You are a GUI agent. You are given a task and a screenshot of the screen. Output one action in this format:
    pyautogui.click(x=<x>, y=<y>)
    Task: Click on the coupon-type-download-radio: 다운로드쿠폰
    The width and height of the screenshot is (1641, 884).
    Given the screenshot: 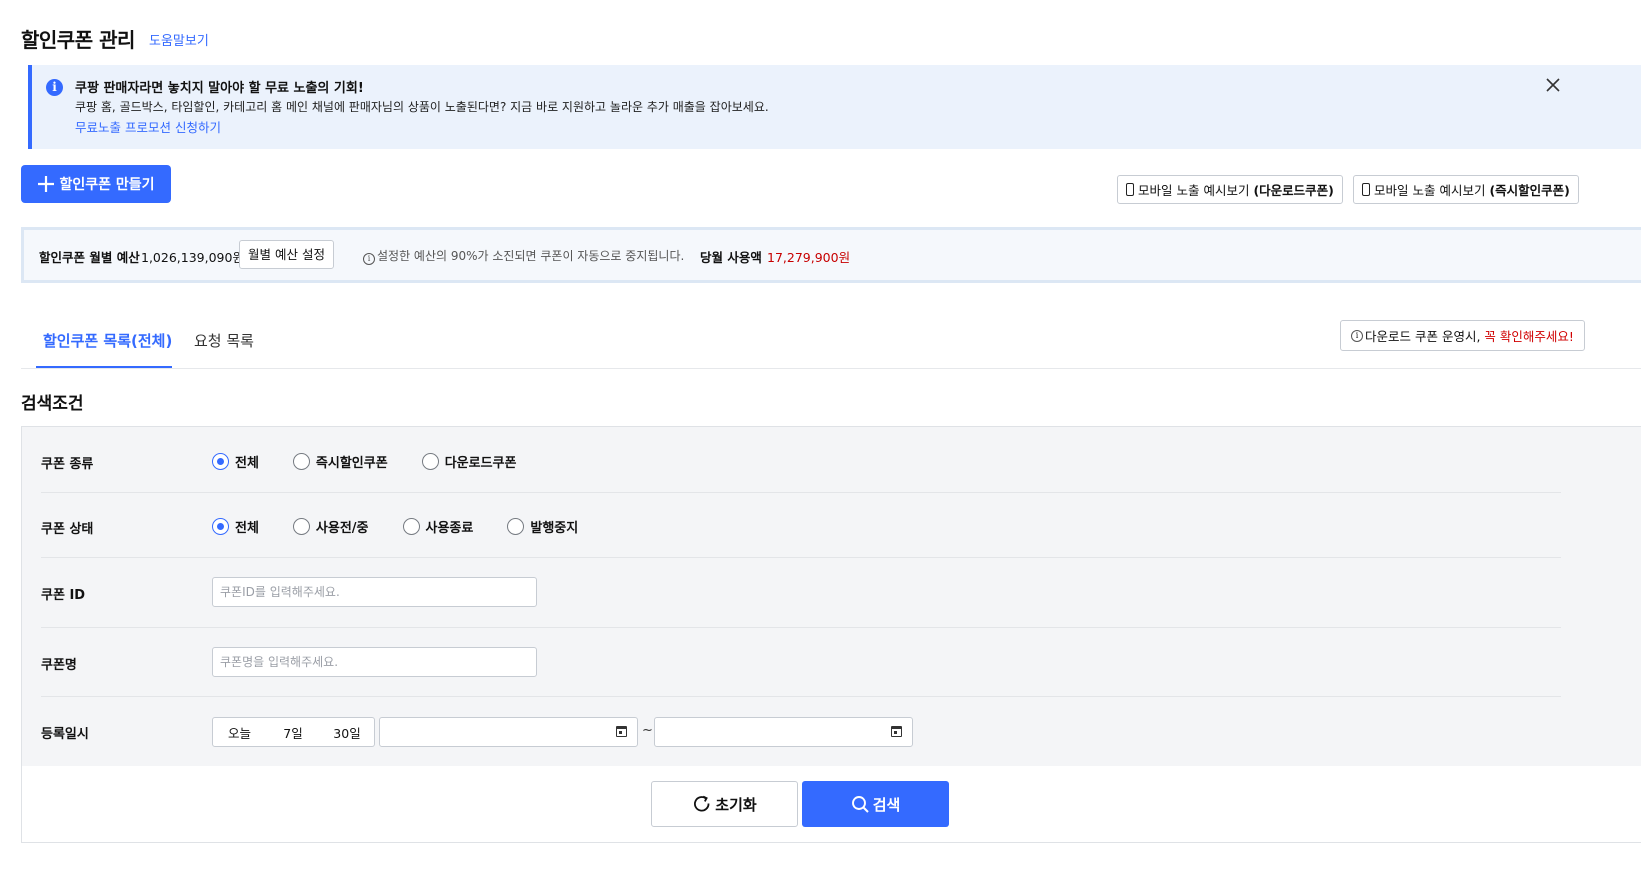 What is the action you would take?
    pyautogui.click(x=469, y=461)
    